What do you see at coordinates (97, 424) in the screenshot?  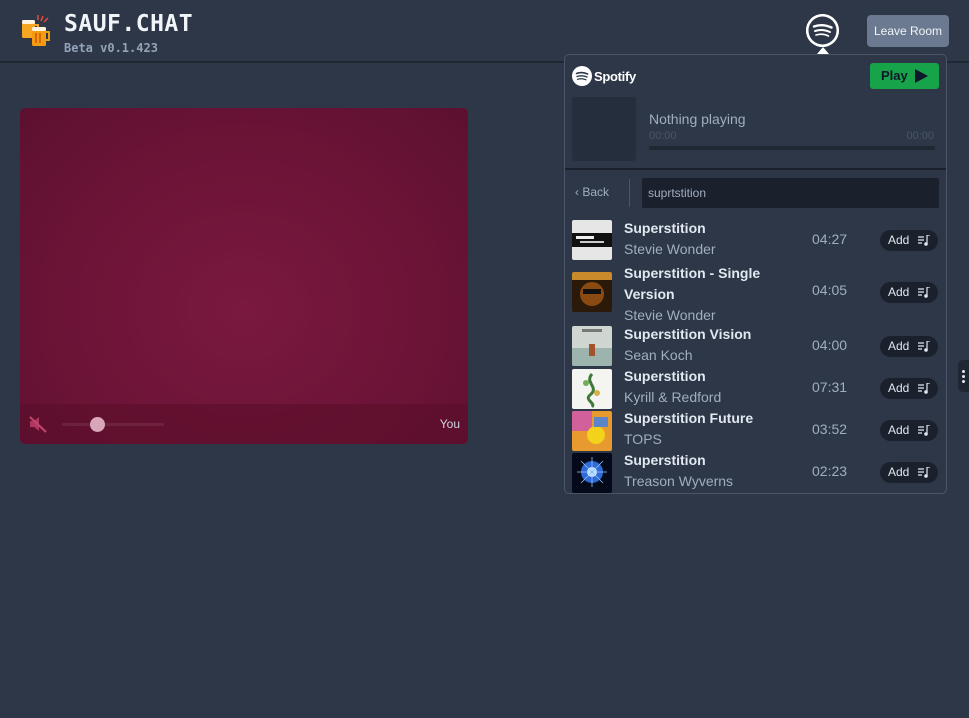 I see `volume-slider-knob` at bounding box center [97, 424].